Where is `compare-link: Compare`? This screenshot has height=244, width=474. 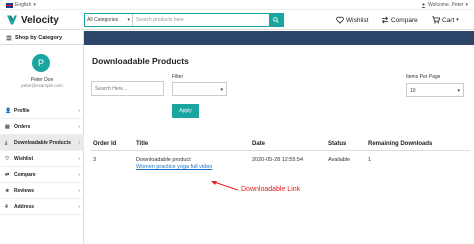 compare-link: Compare is located at coordinates (399, 20).